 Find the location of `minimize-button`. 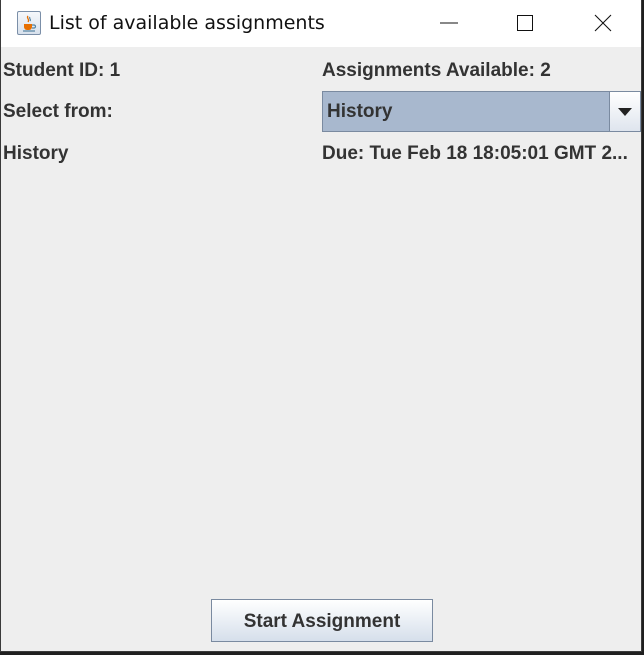

minimize-button is located at coordinates (449, 23).